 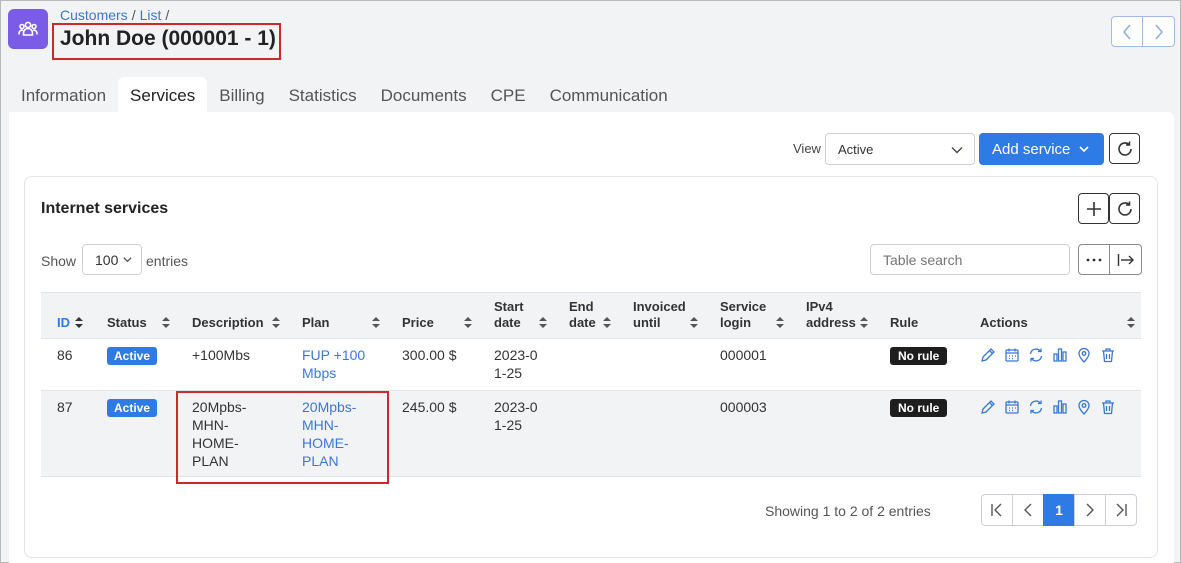 I want to click on tab-information: Information, so click(x=63, y=95).